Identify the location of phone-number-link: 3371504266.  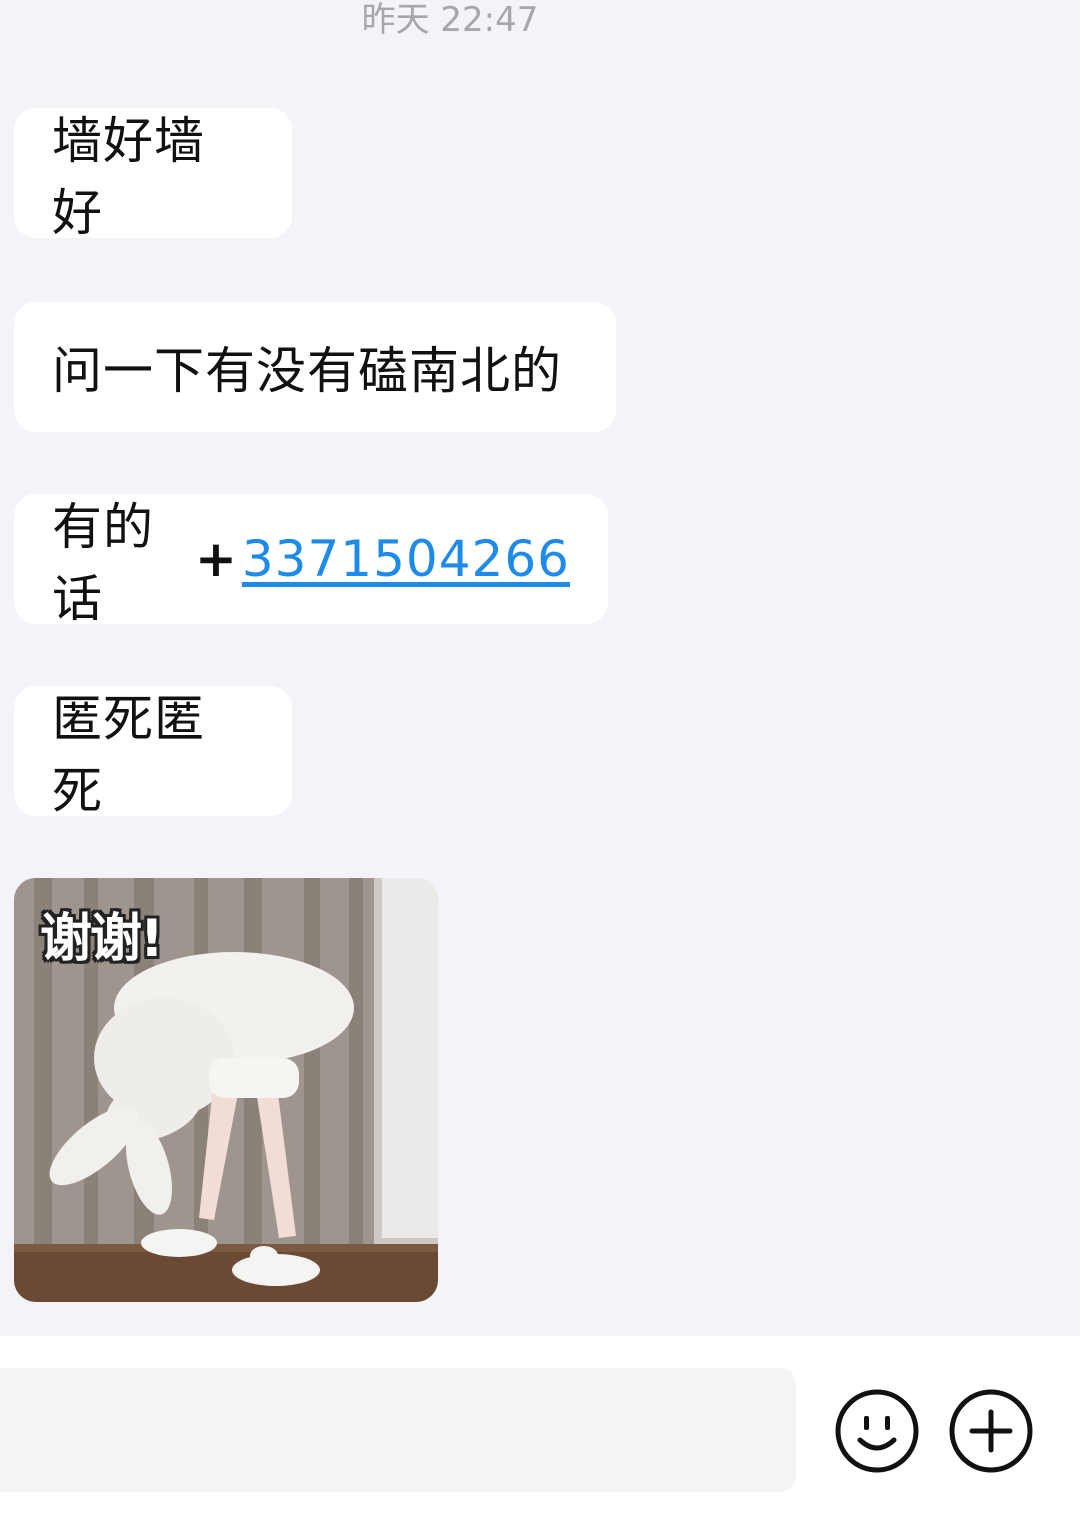
(406, 559).